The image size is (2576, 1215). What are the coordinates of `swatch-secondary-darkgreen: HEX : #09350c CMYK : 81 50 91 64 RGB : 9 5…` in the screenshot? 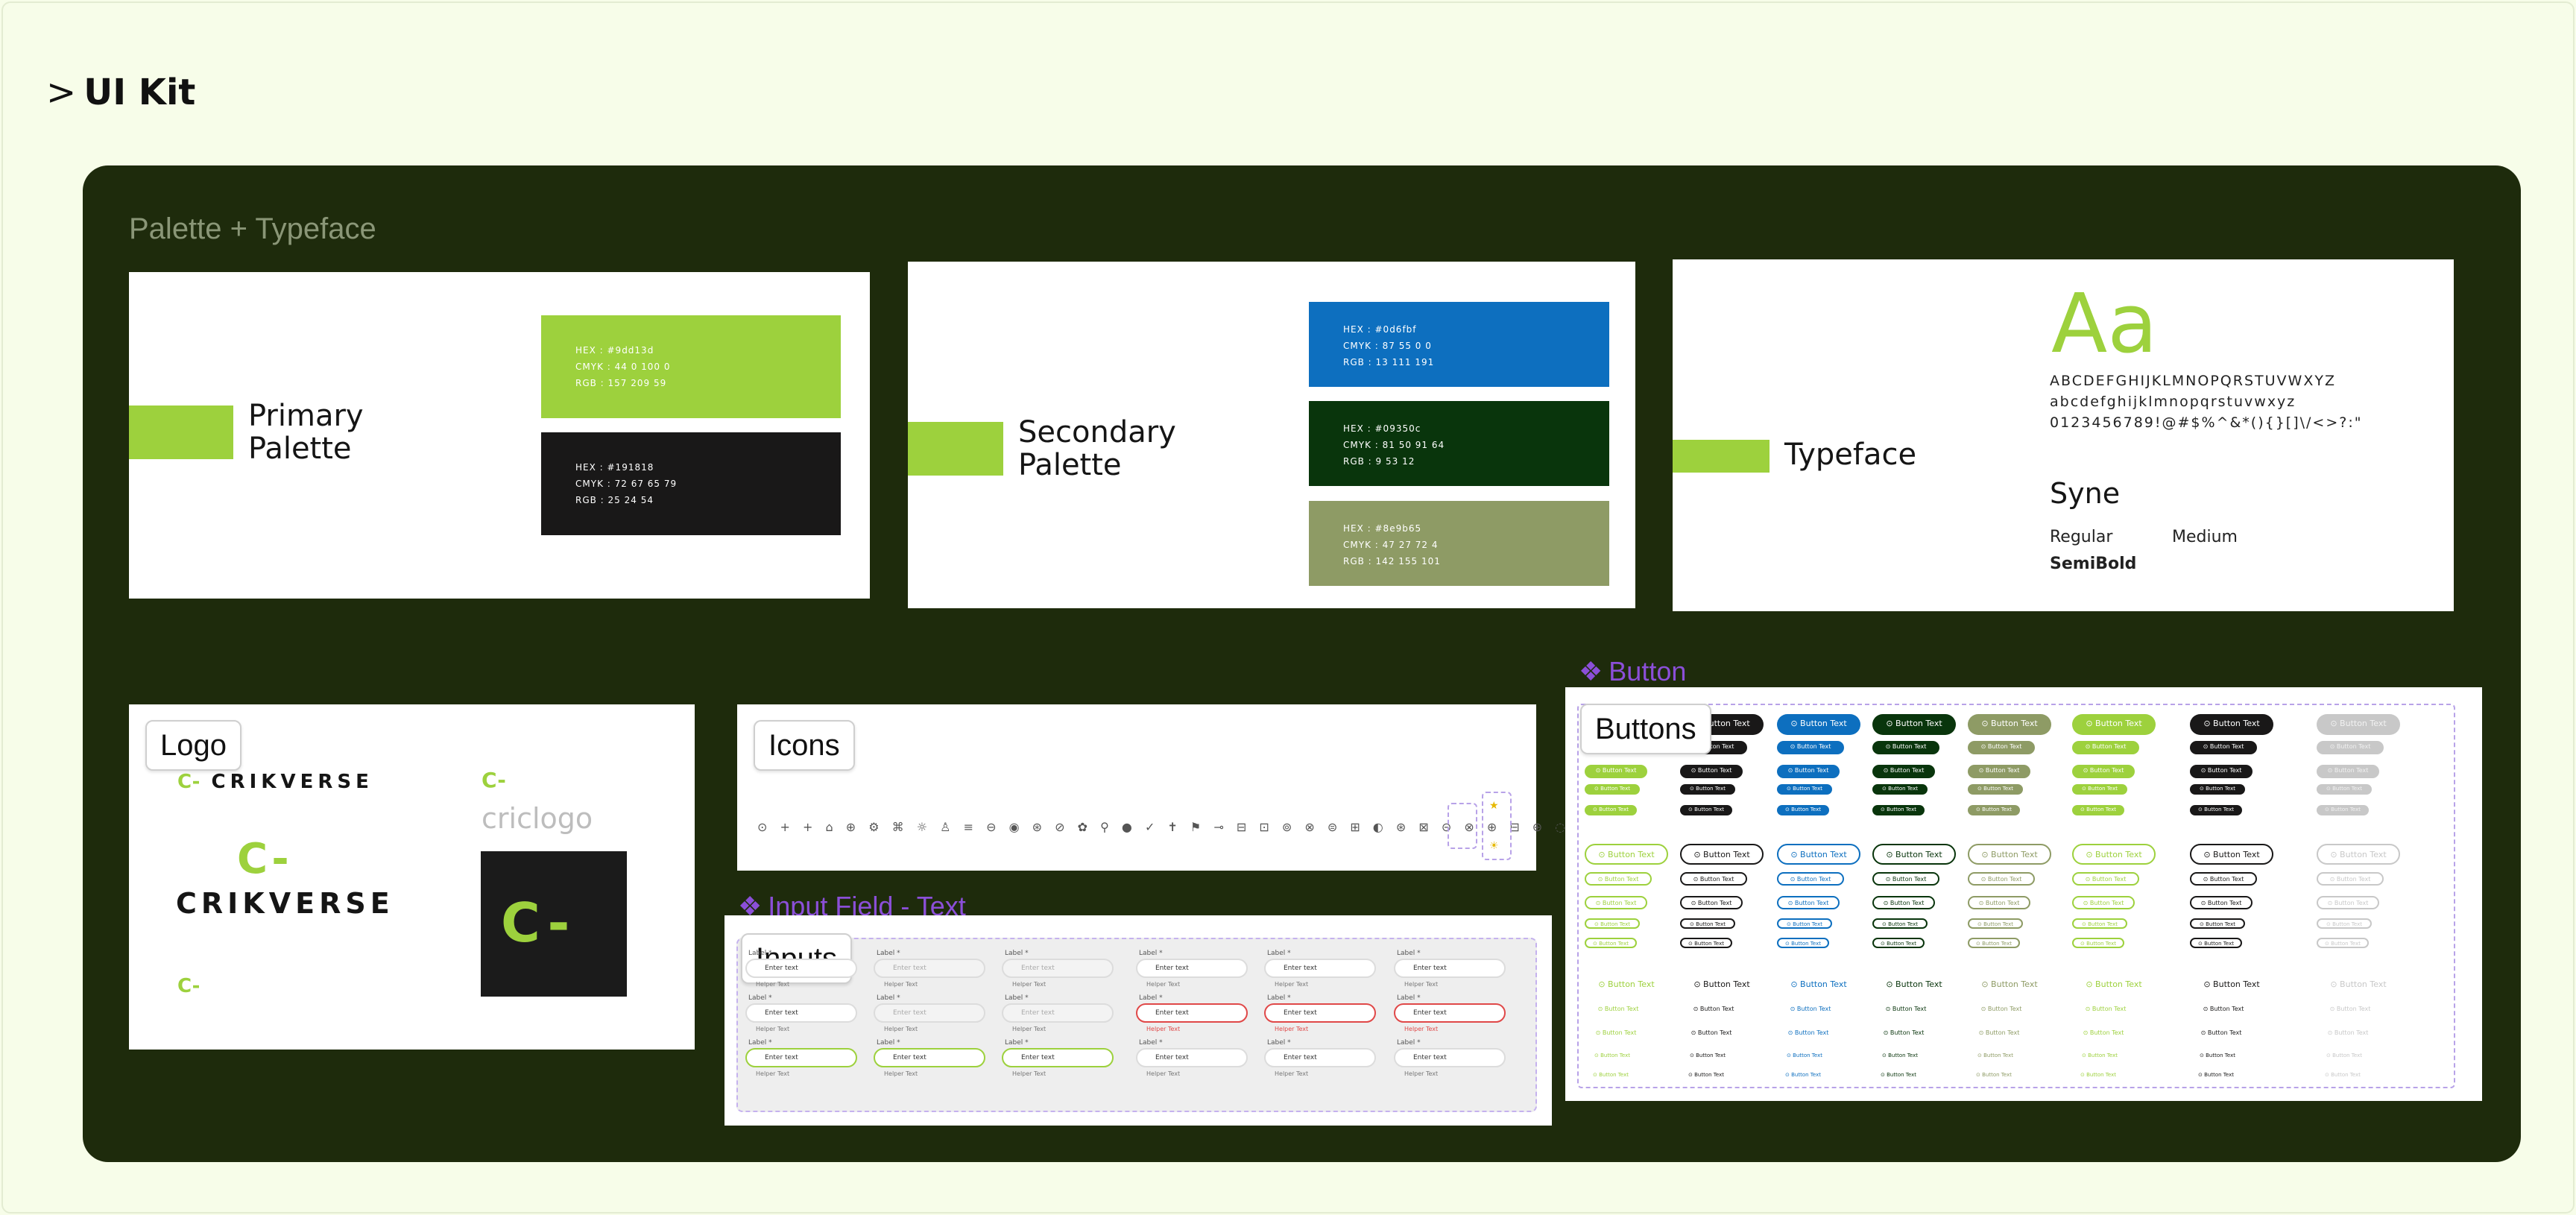 It's located at (1459, 444).